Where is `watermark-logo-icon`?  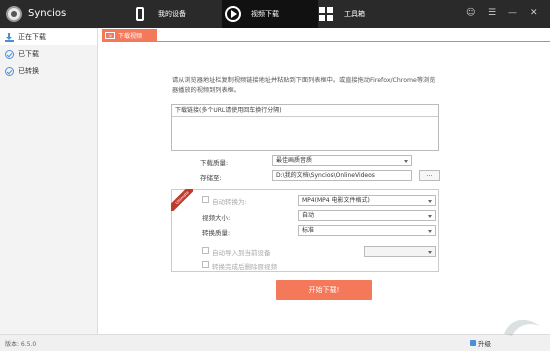
watermark-logo-icon is located at coordinates (522, 327).